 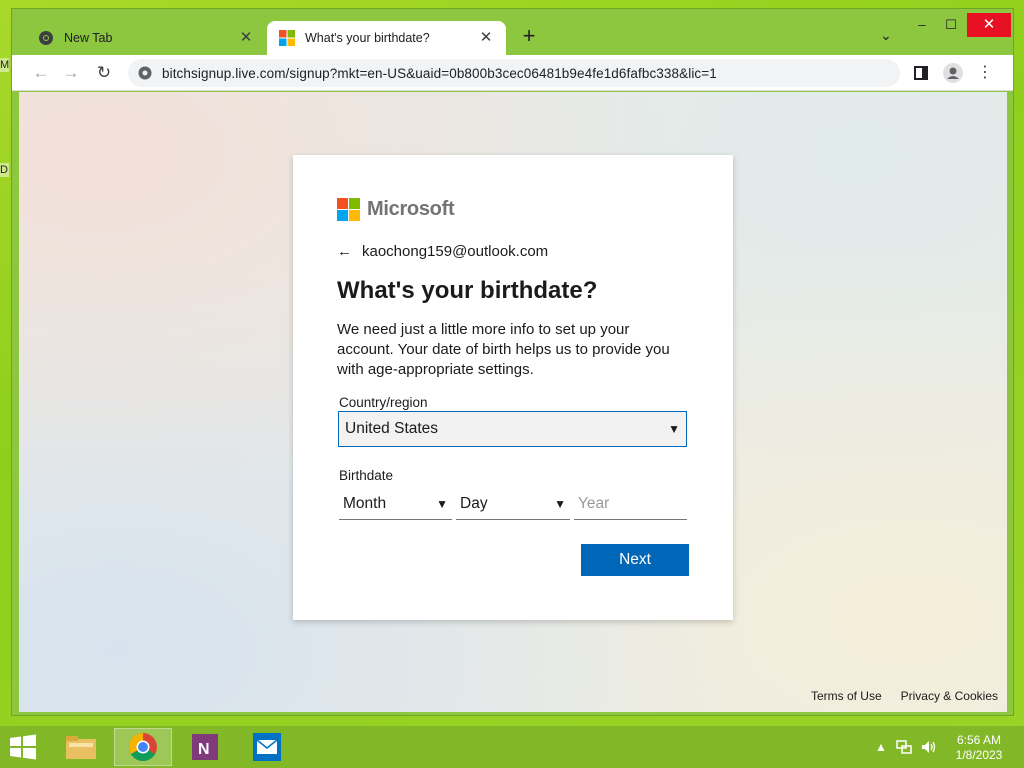 I want to click on clock-date: 1/8/2023, so click(x=979, y=755).